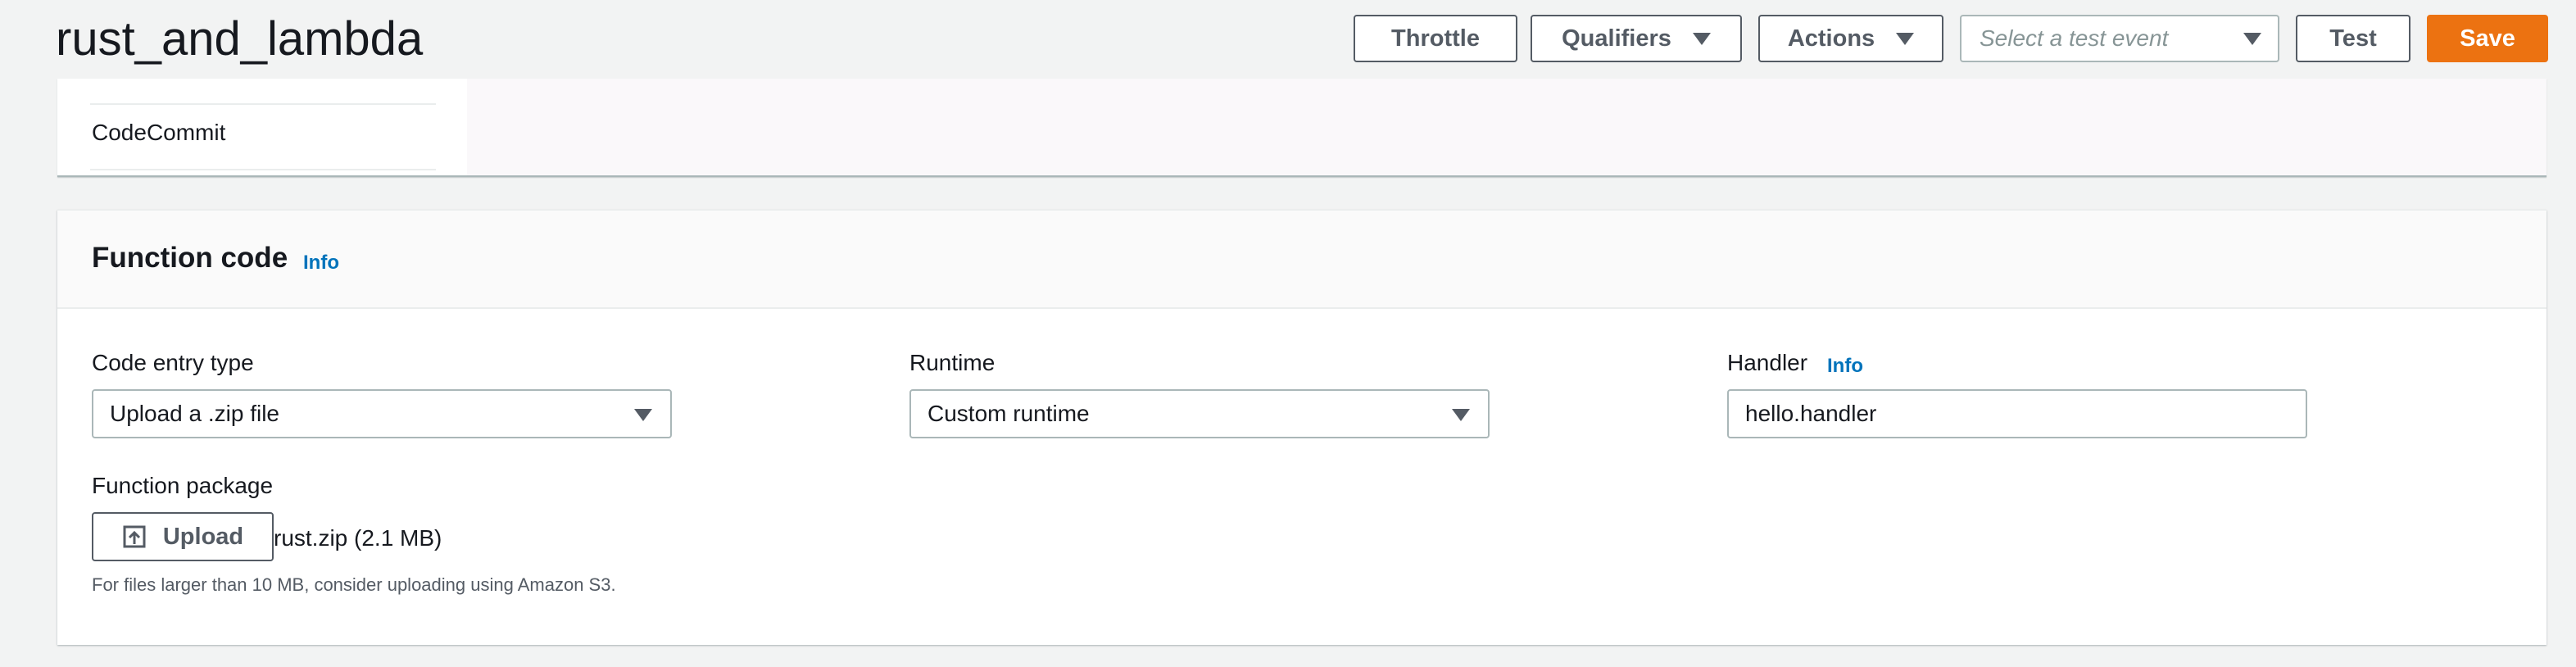  Describe the element at coordinates (2074, 38) in the screenshot. I see `test-event-placeholder: Select a test event` at that location.